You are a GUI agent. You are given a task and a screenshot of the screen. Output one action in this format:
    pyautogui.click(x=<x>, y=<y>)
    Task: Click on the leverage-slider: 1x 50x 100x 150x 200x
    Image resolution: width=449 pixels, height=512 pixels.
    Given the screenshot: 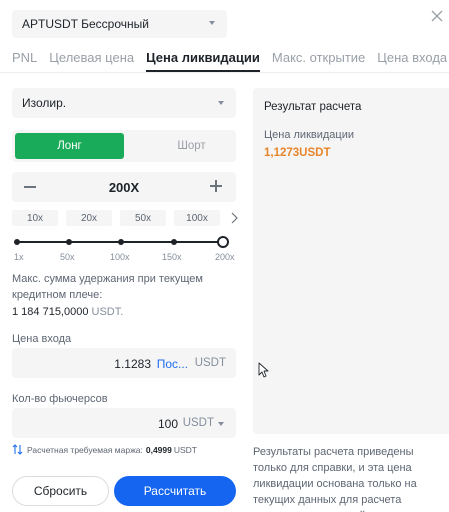 What is the action you would take?
    pyautogui.click(x=123, y=248)
    